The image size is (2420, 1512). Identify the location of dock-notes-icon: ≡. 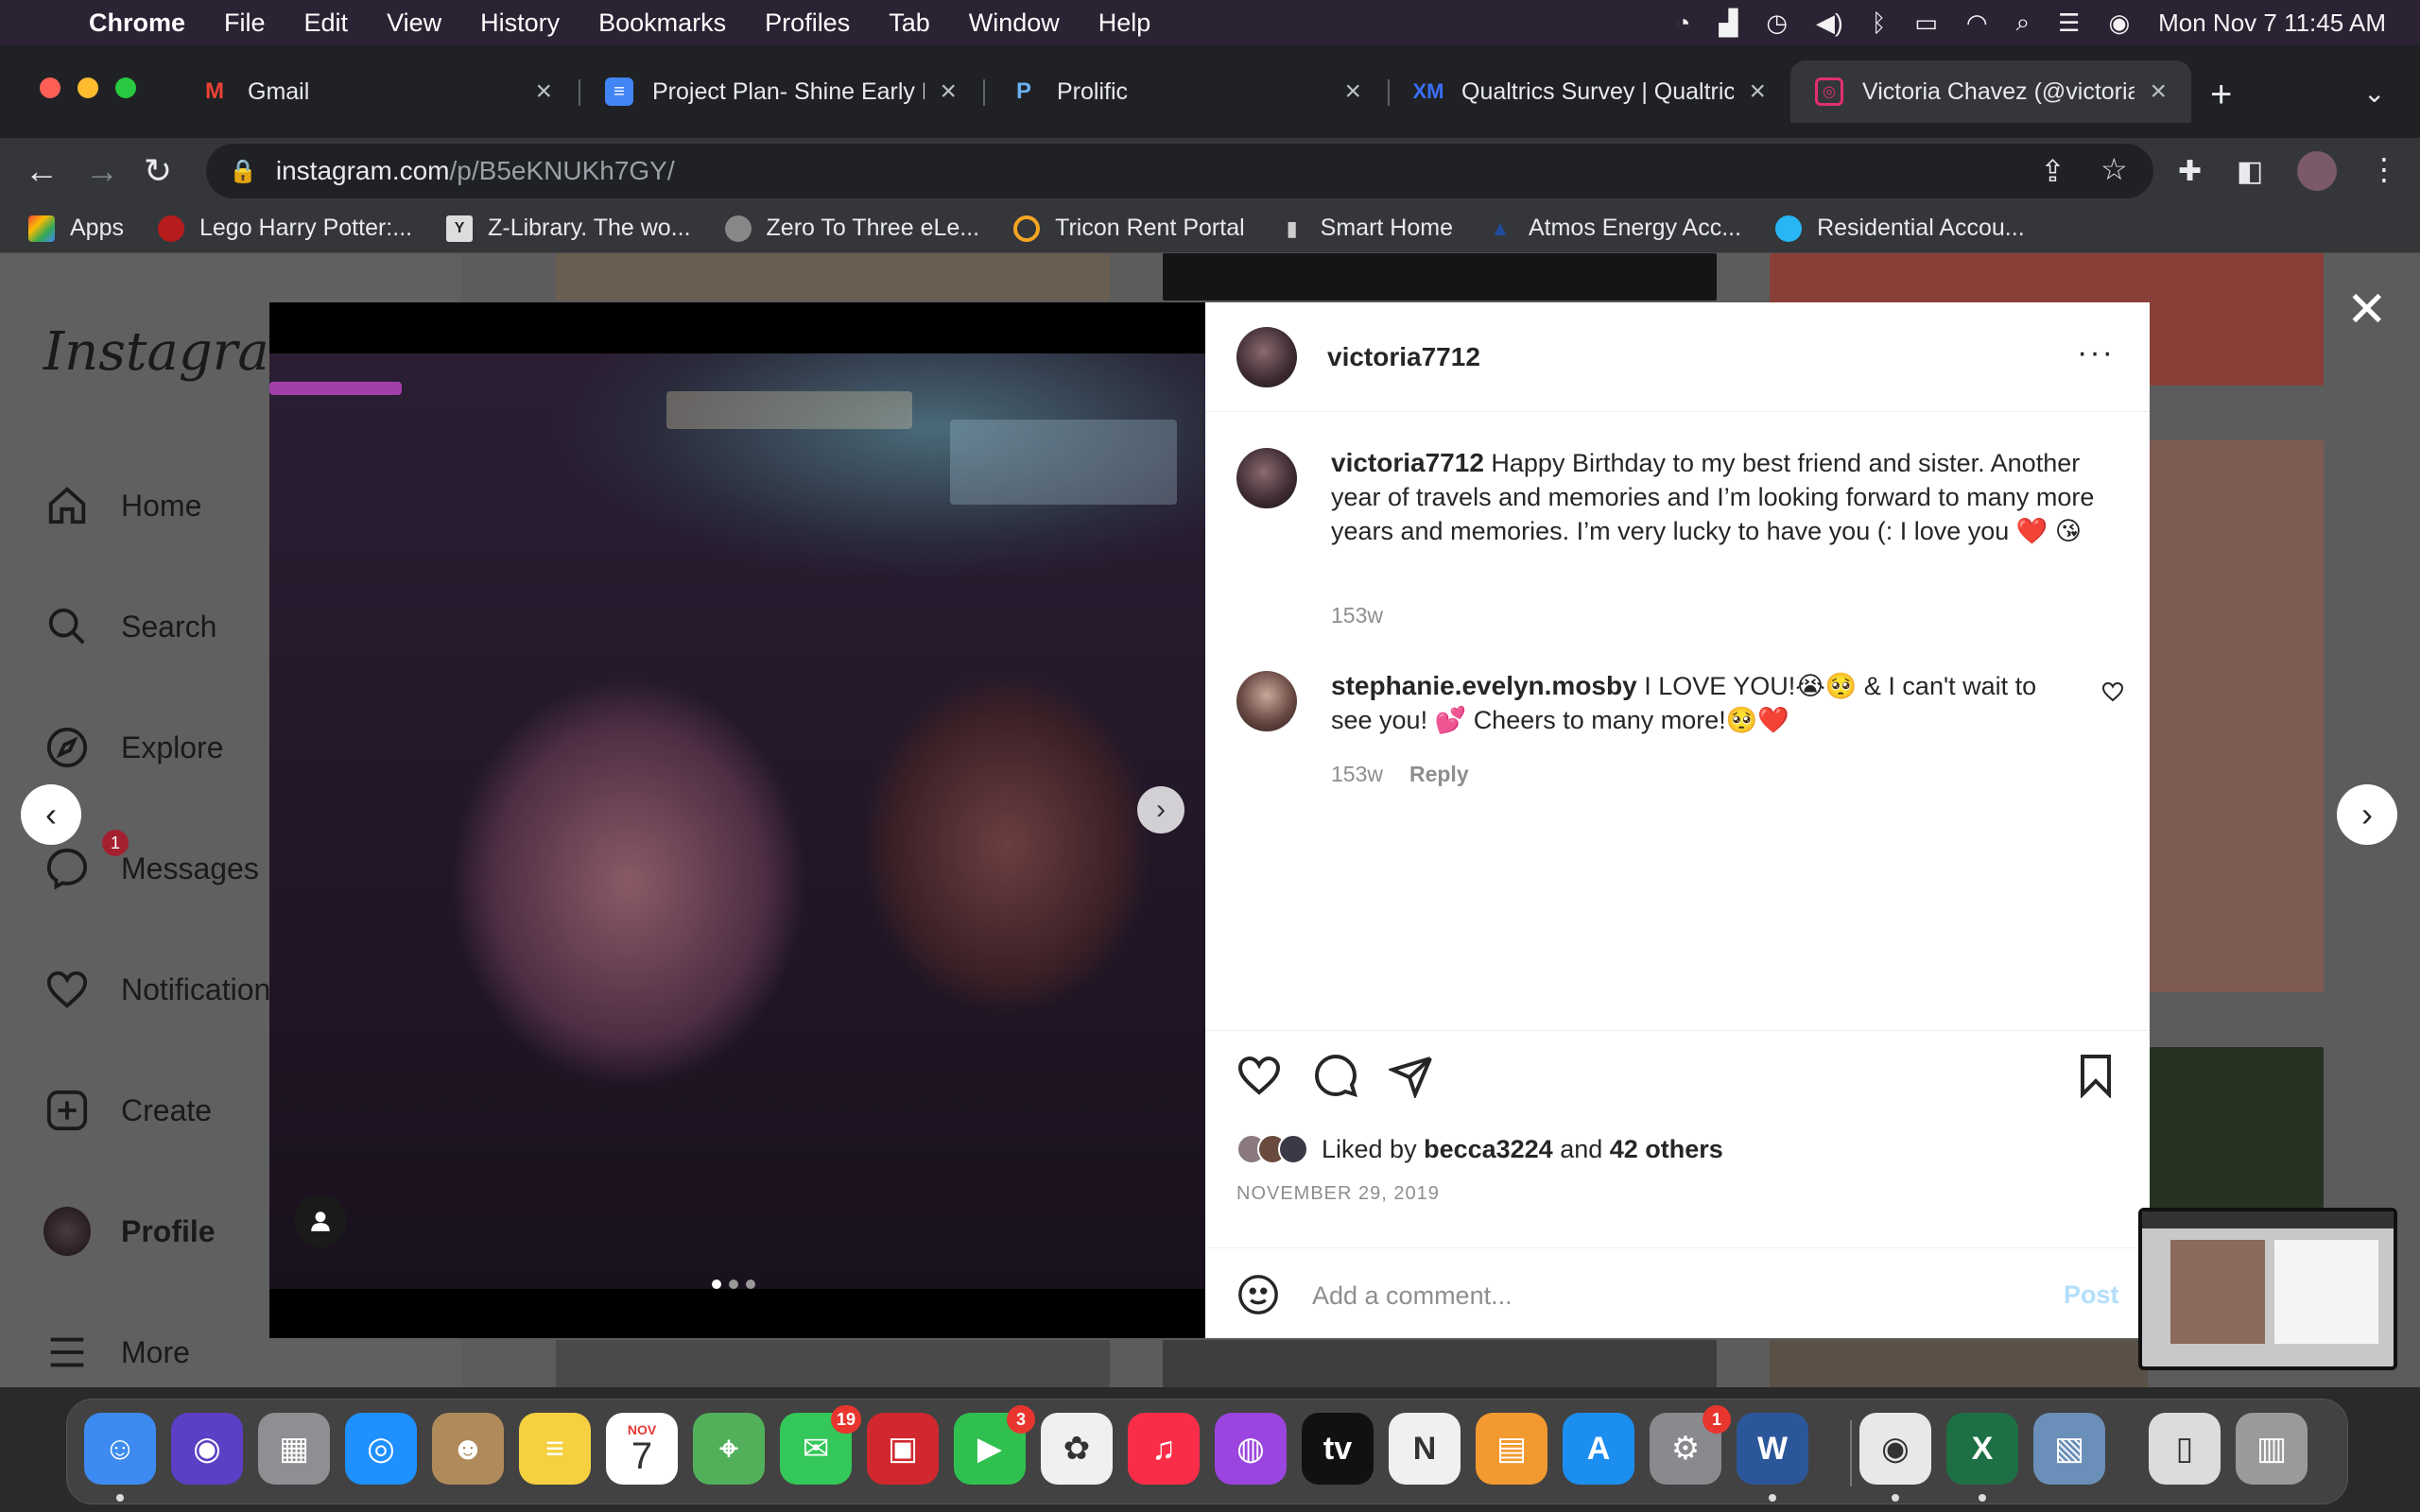
(555, 1449).